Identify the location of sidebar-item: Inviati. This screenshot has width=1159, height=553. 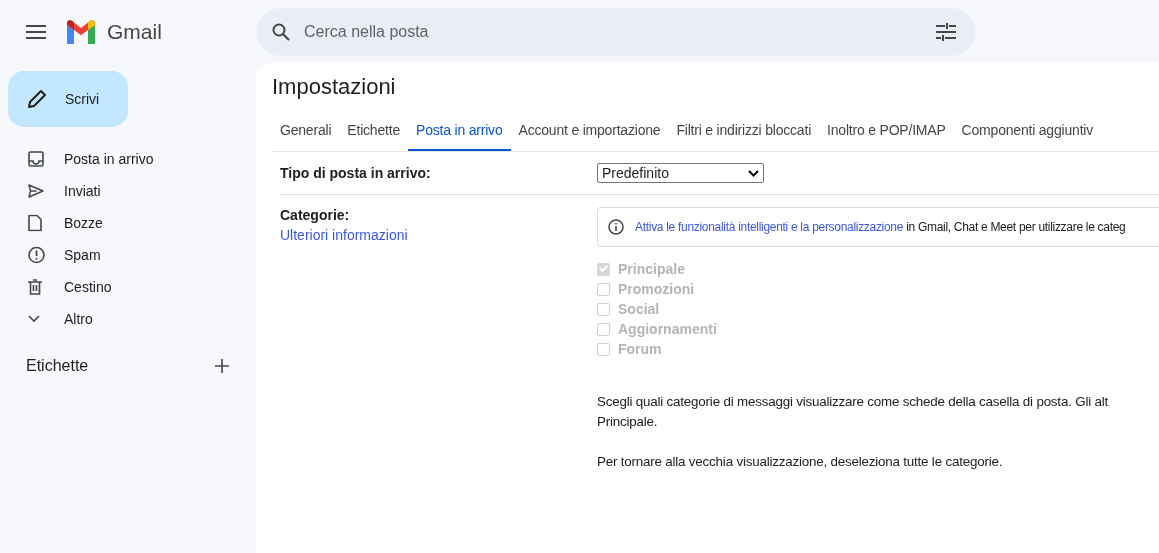
(128, 191).